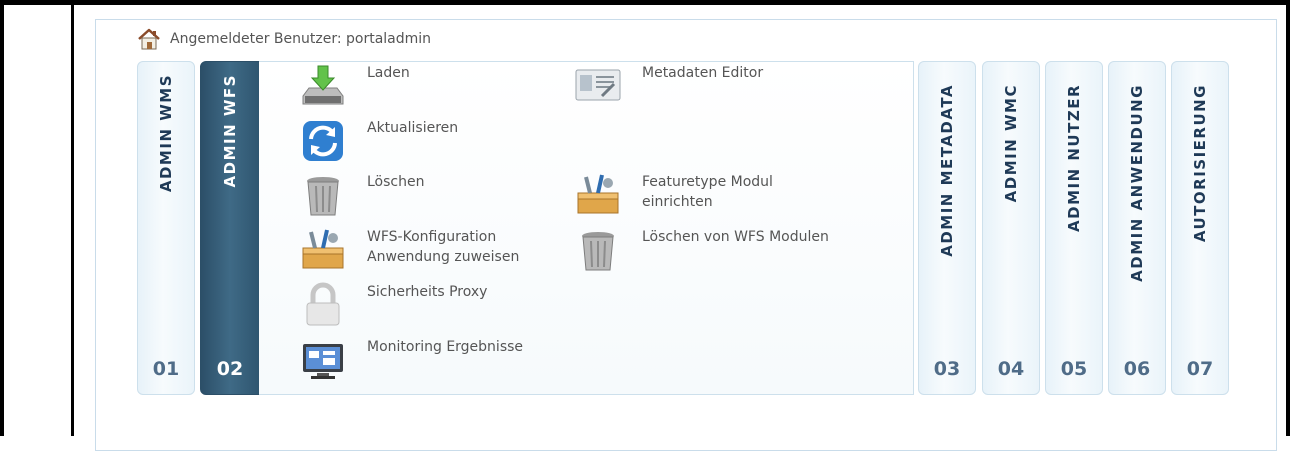  Describe the element at coordinates (396, 182) in the screenshot. I see `menu-item-label: Löschen` at that location.